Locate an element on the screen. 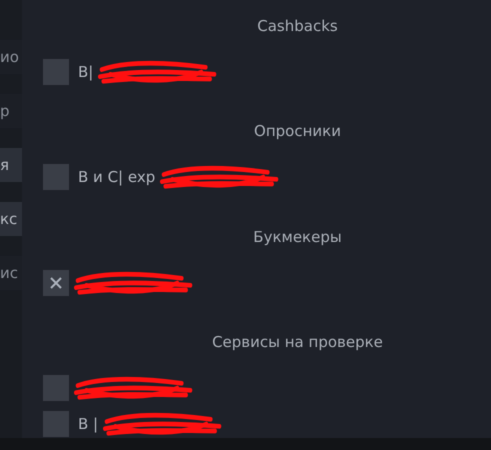  section-heading: Букмекеры is located at coordinates (297, 237).